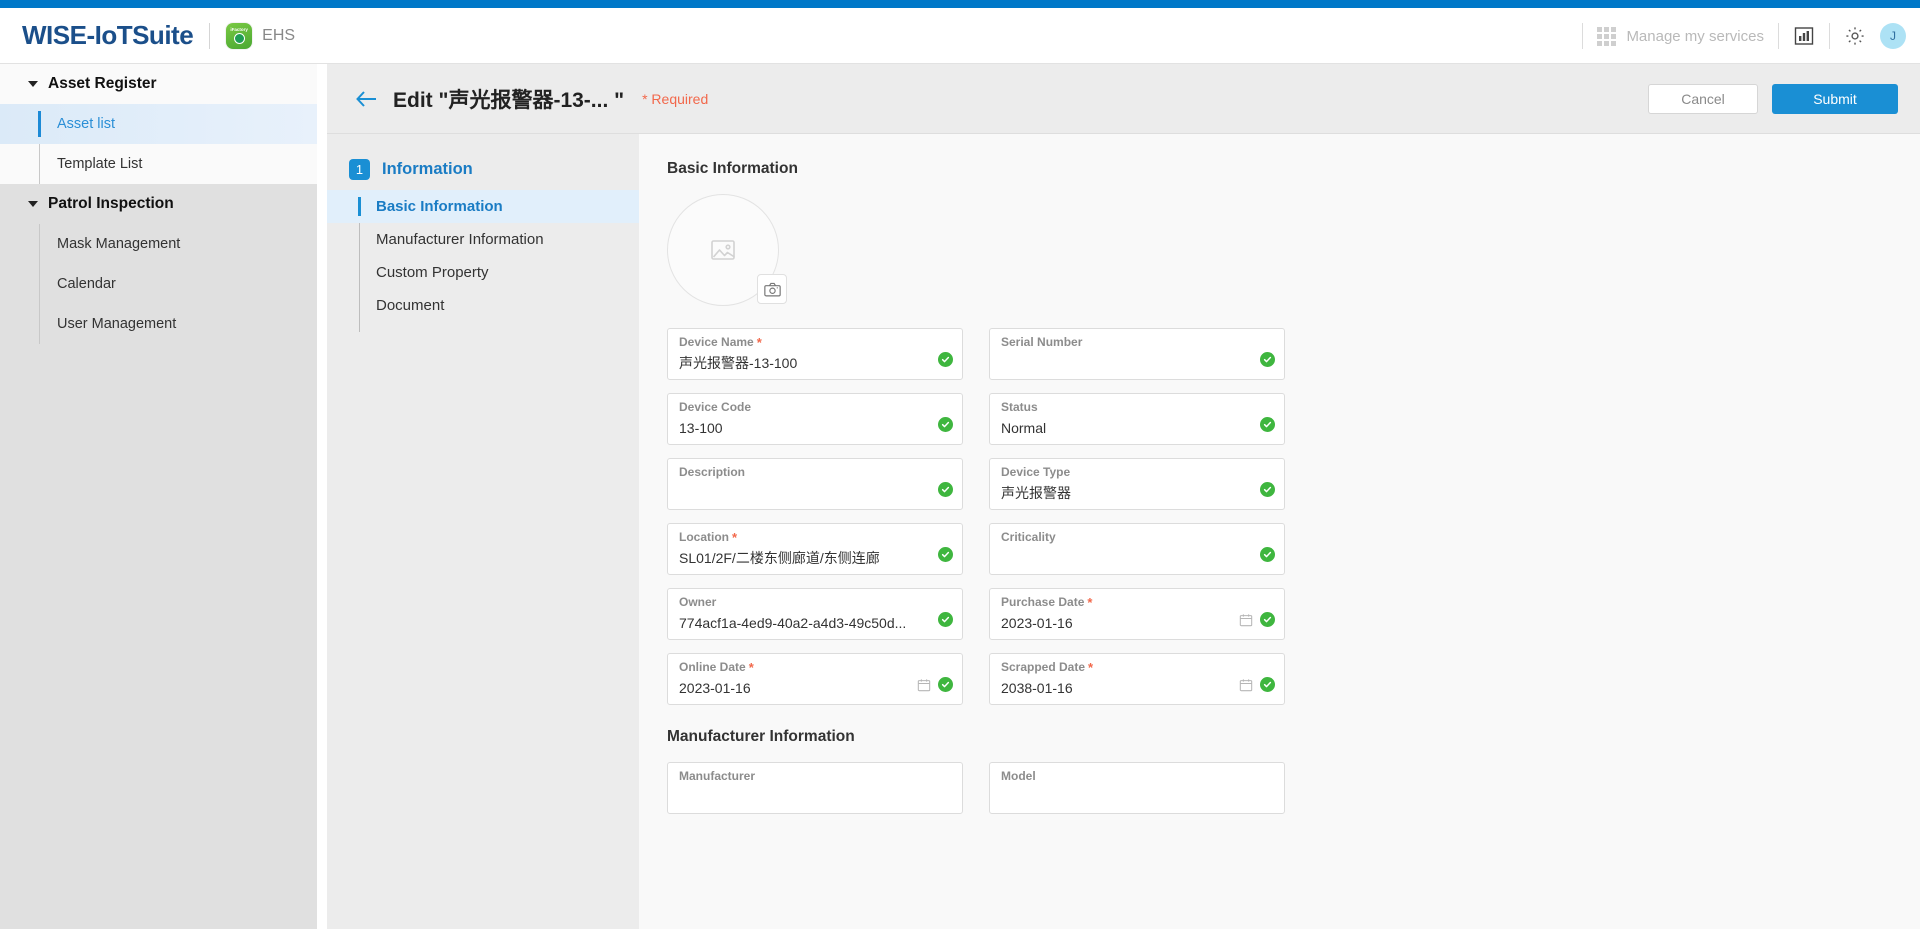 Image resolution: width=1920 pixels, height=929 pixels. I want to click on sidebar-items-asset-register: Asset list Template List, so click(158, 144).